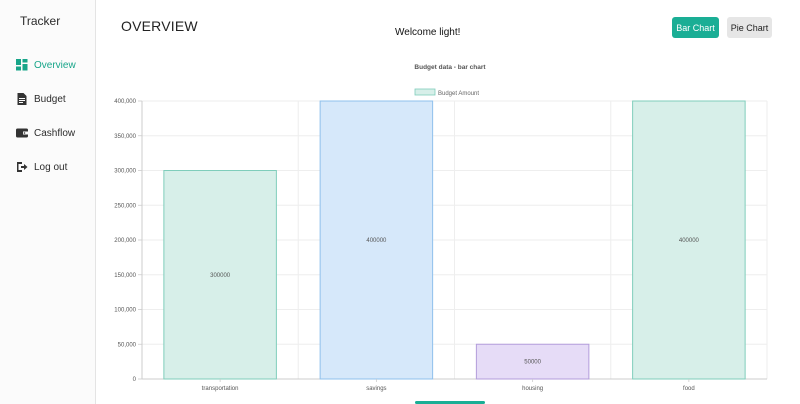 The height and width of the screenshot is (404, 800). Describe the element at coordinates (689, 389) in the screenshot. I see `x-tick-label: food` at that location.